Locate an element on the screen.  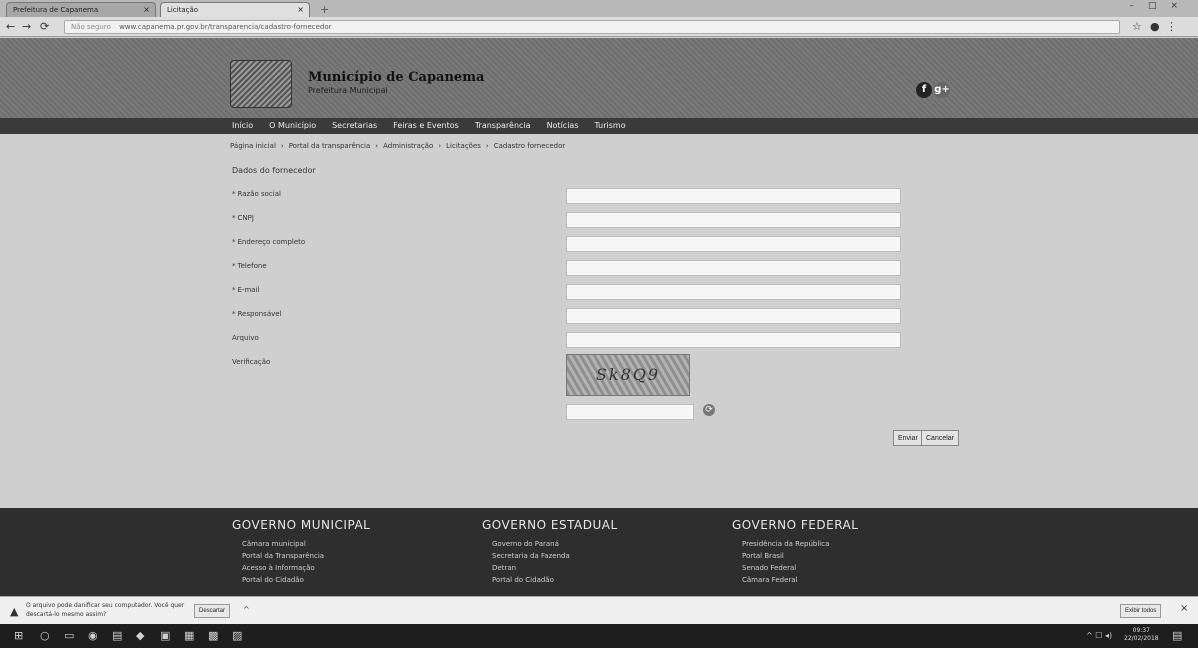
breadcrumb-transparencia: Portal da transparência is located at coordinates (330, 146).